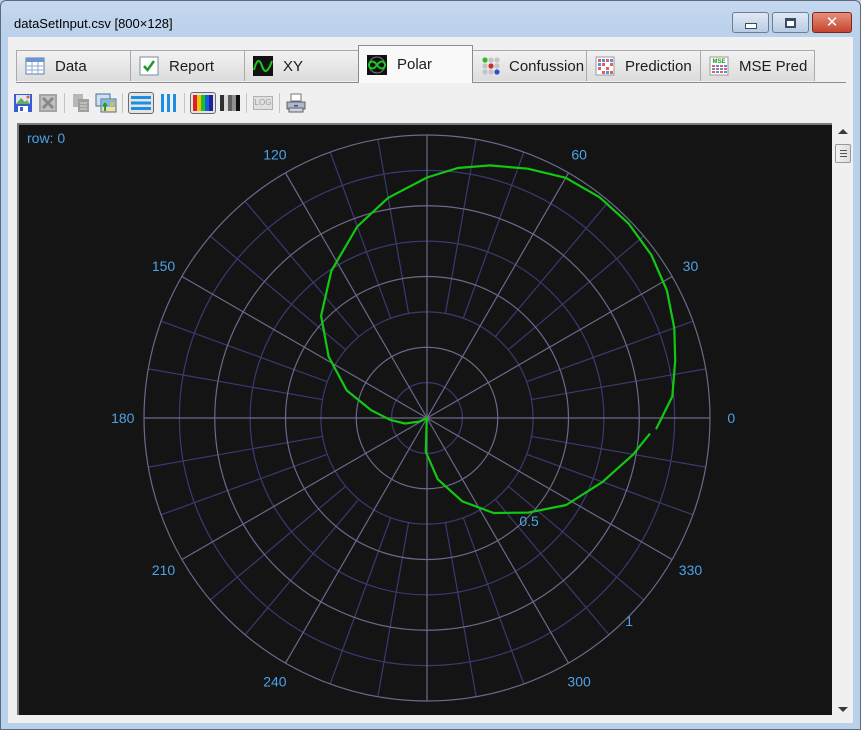 The height and width of the screenshot is (730, 861). I want to click on dot-matrix-icon, so click(491, 66).